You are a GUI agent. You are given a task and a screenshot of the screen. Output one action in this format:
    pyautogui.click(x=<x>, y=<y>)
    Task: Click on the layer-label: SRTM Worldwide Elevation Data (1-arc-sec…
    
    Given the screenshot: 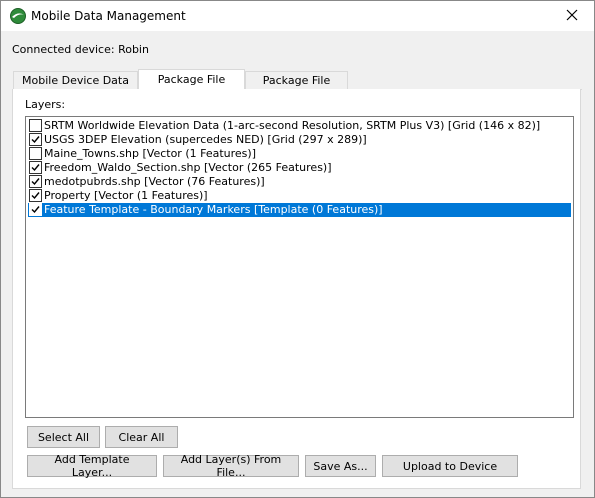 What is the action you would take?
    pyautogui.click(x=292, y=125)
    